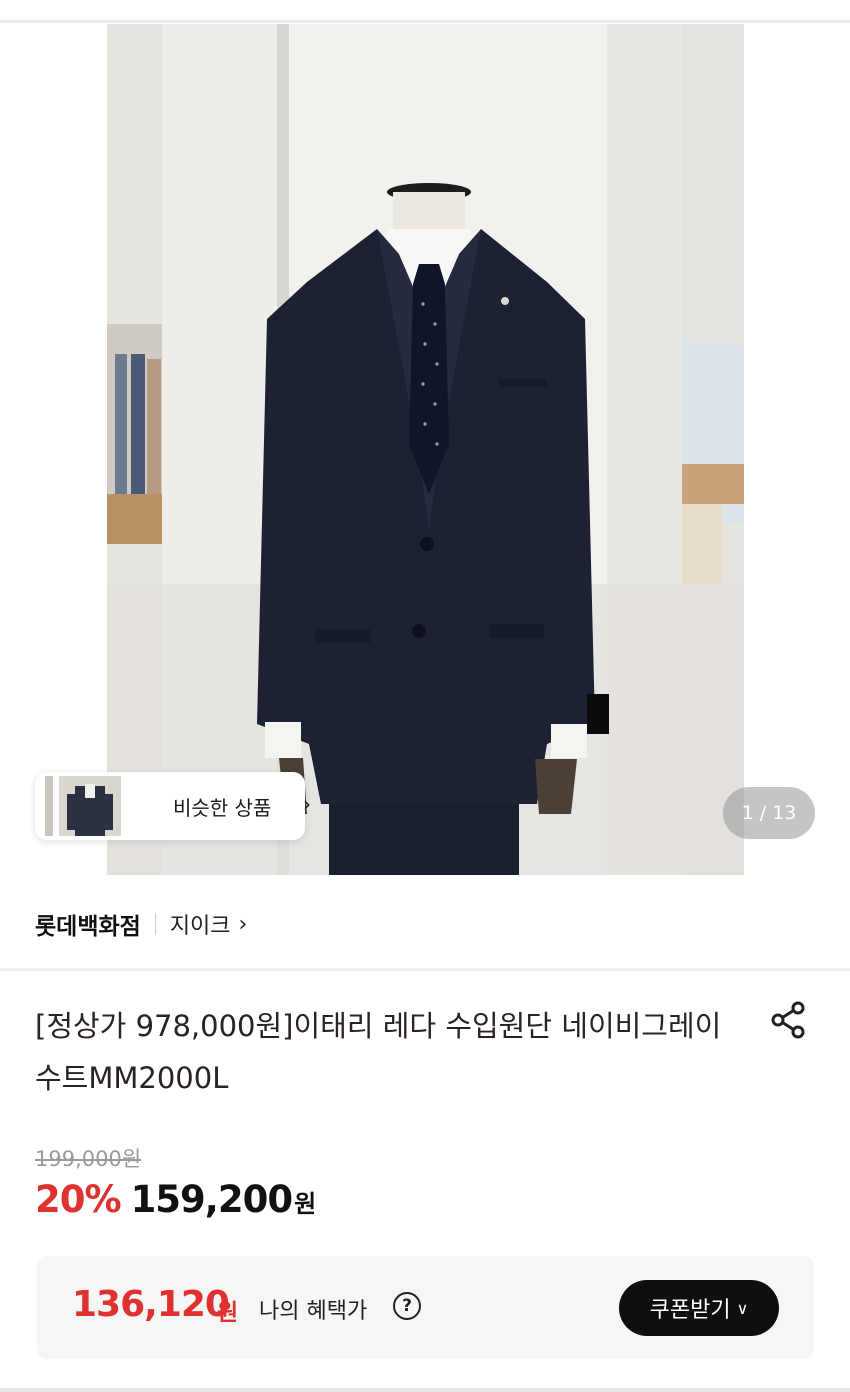 The image size is (850, 1392). Describe the element at coordinates (407, 1306) in the screenshot. I see `help-icon: ?` at that location.